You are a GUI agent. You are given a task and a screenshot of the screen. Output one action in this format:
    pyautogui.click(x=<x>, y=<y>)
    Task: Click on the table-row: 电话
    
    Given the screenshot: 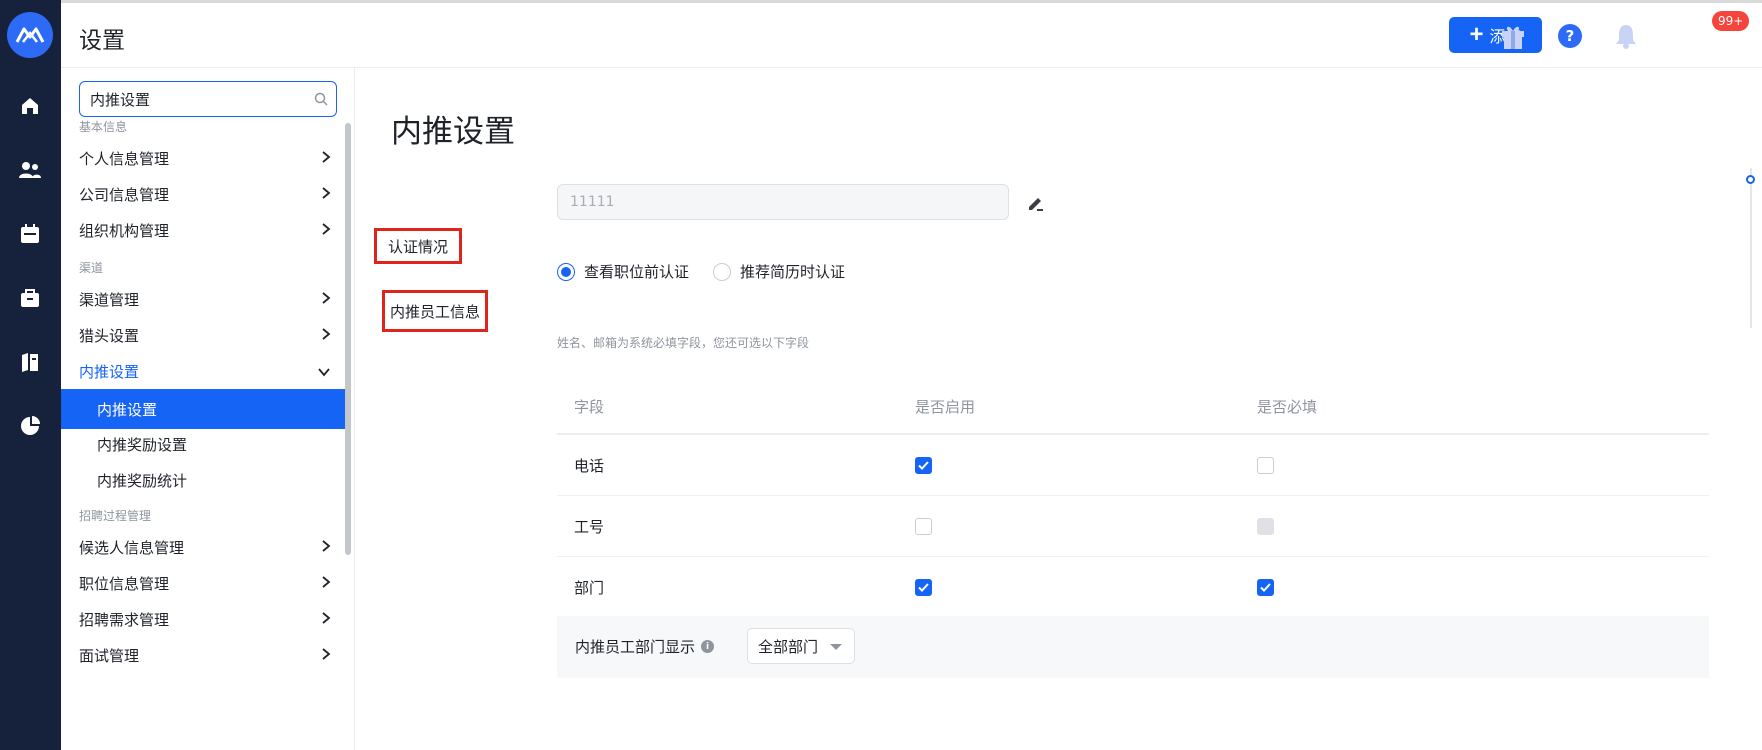 What is the action you would take?
    pyautogui.click(x=1133, y=465)
    